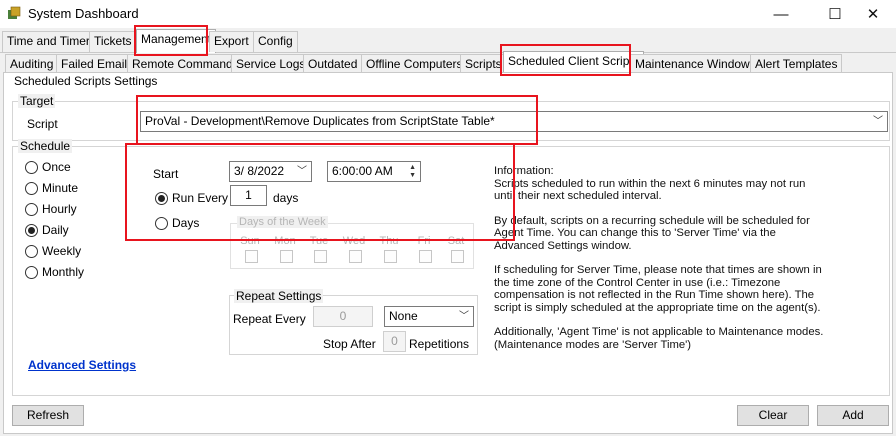 This screenshot has width=896, height=436. I want to click on radio-weekly: Weekly, so click(53, 251).